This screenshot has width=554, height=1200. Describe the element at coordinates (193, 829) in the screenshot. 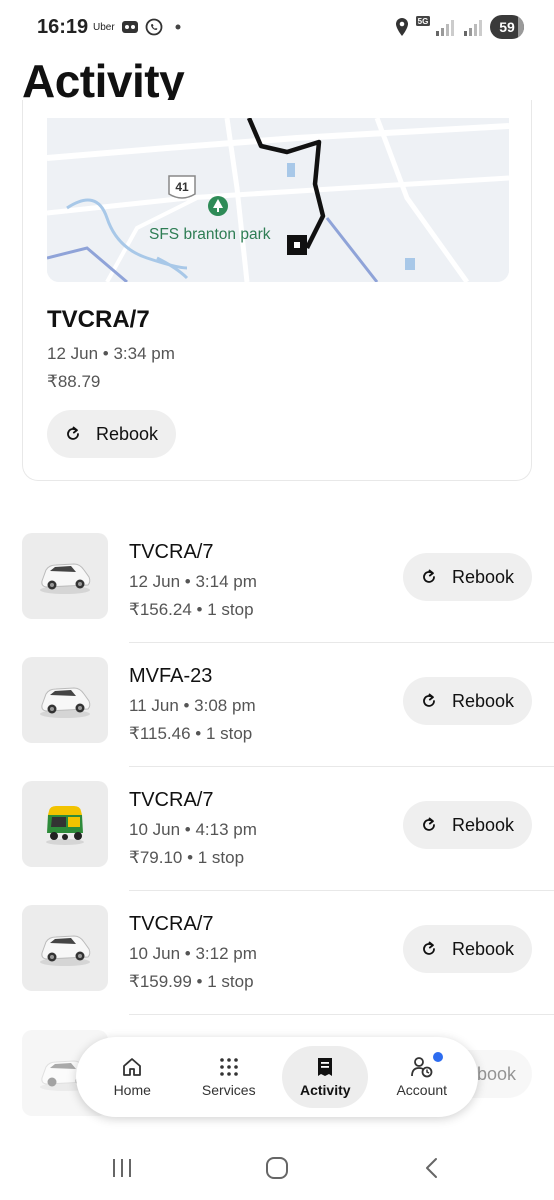

I see `trip-datetime: 10 Jun • 4:13 pm` at that location.